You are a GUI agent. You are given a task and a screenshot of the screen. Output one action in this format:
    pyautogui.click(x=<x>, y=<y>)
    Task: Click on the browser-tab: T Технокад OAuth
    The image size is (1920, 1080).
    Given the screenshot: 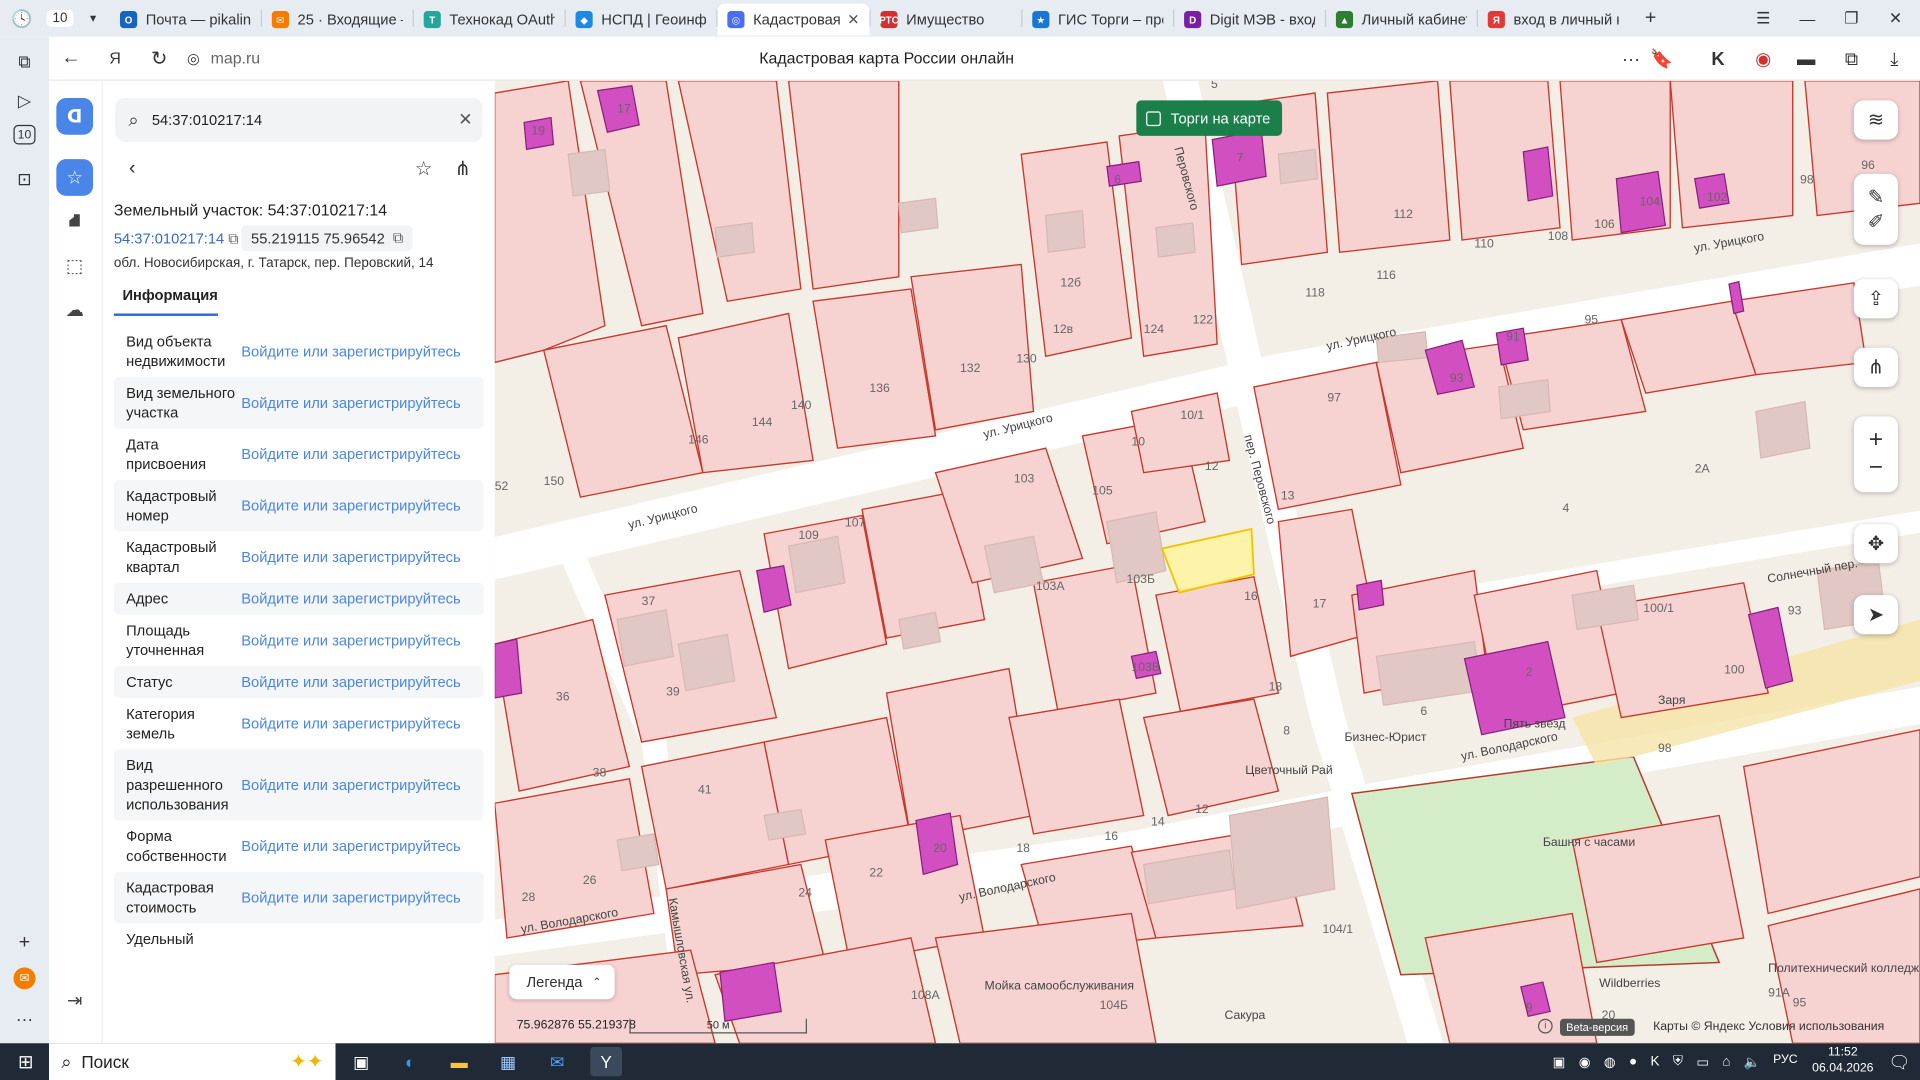 What is the action you would take?
    pyautogui.click(x=489, y=20)
    